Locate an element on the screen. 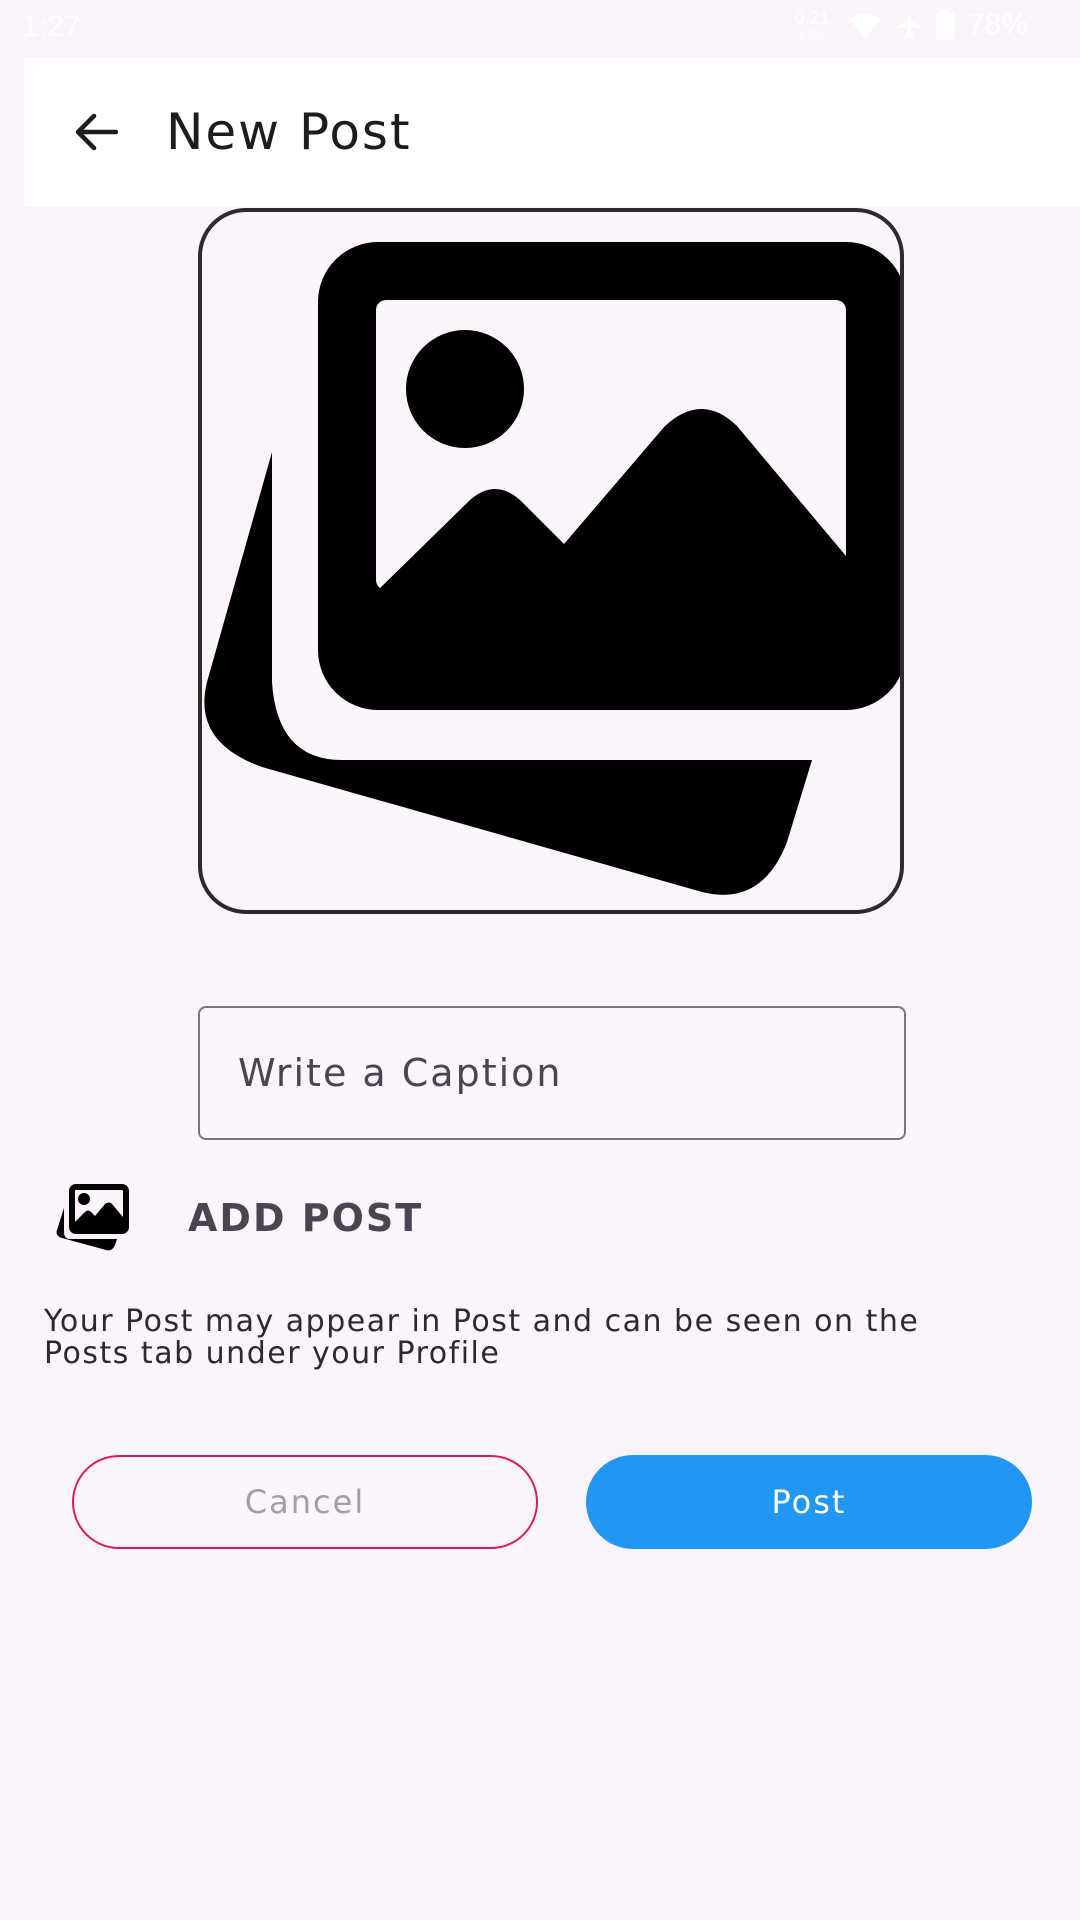 The height and width of the screenshot is (1920, 1080). add-post-label: ADD POST is located at coordinates (306, 1218).